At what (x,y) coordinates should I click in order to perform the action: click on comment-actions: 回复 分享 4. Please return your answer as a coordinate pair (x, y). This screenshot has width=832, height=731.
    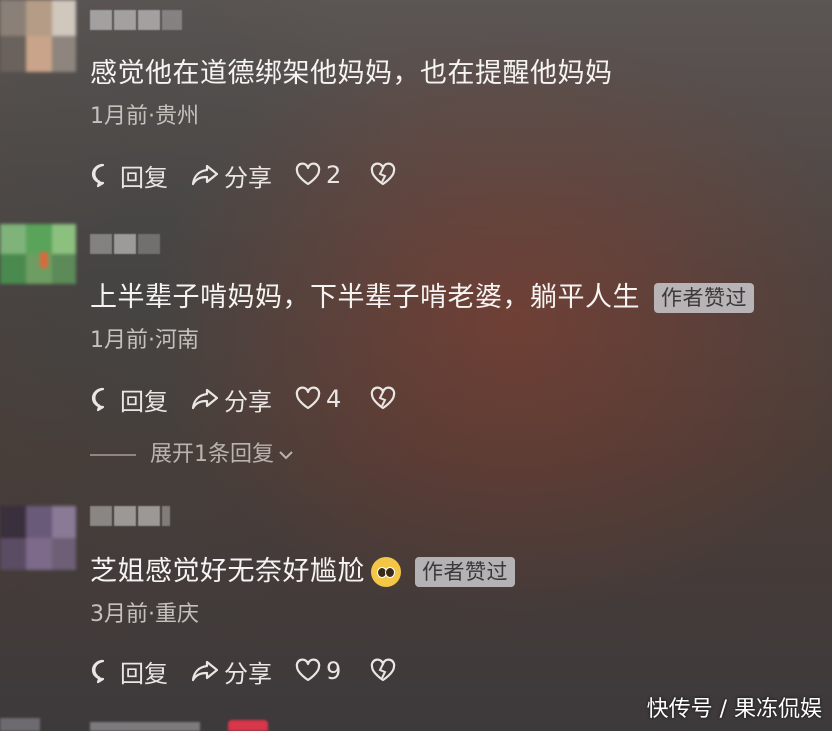
    Looking at the image, I should click on (256, 399).